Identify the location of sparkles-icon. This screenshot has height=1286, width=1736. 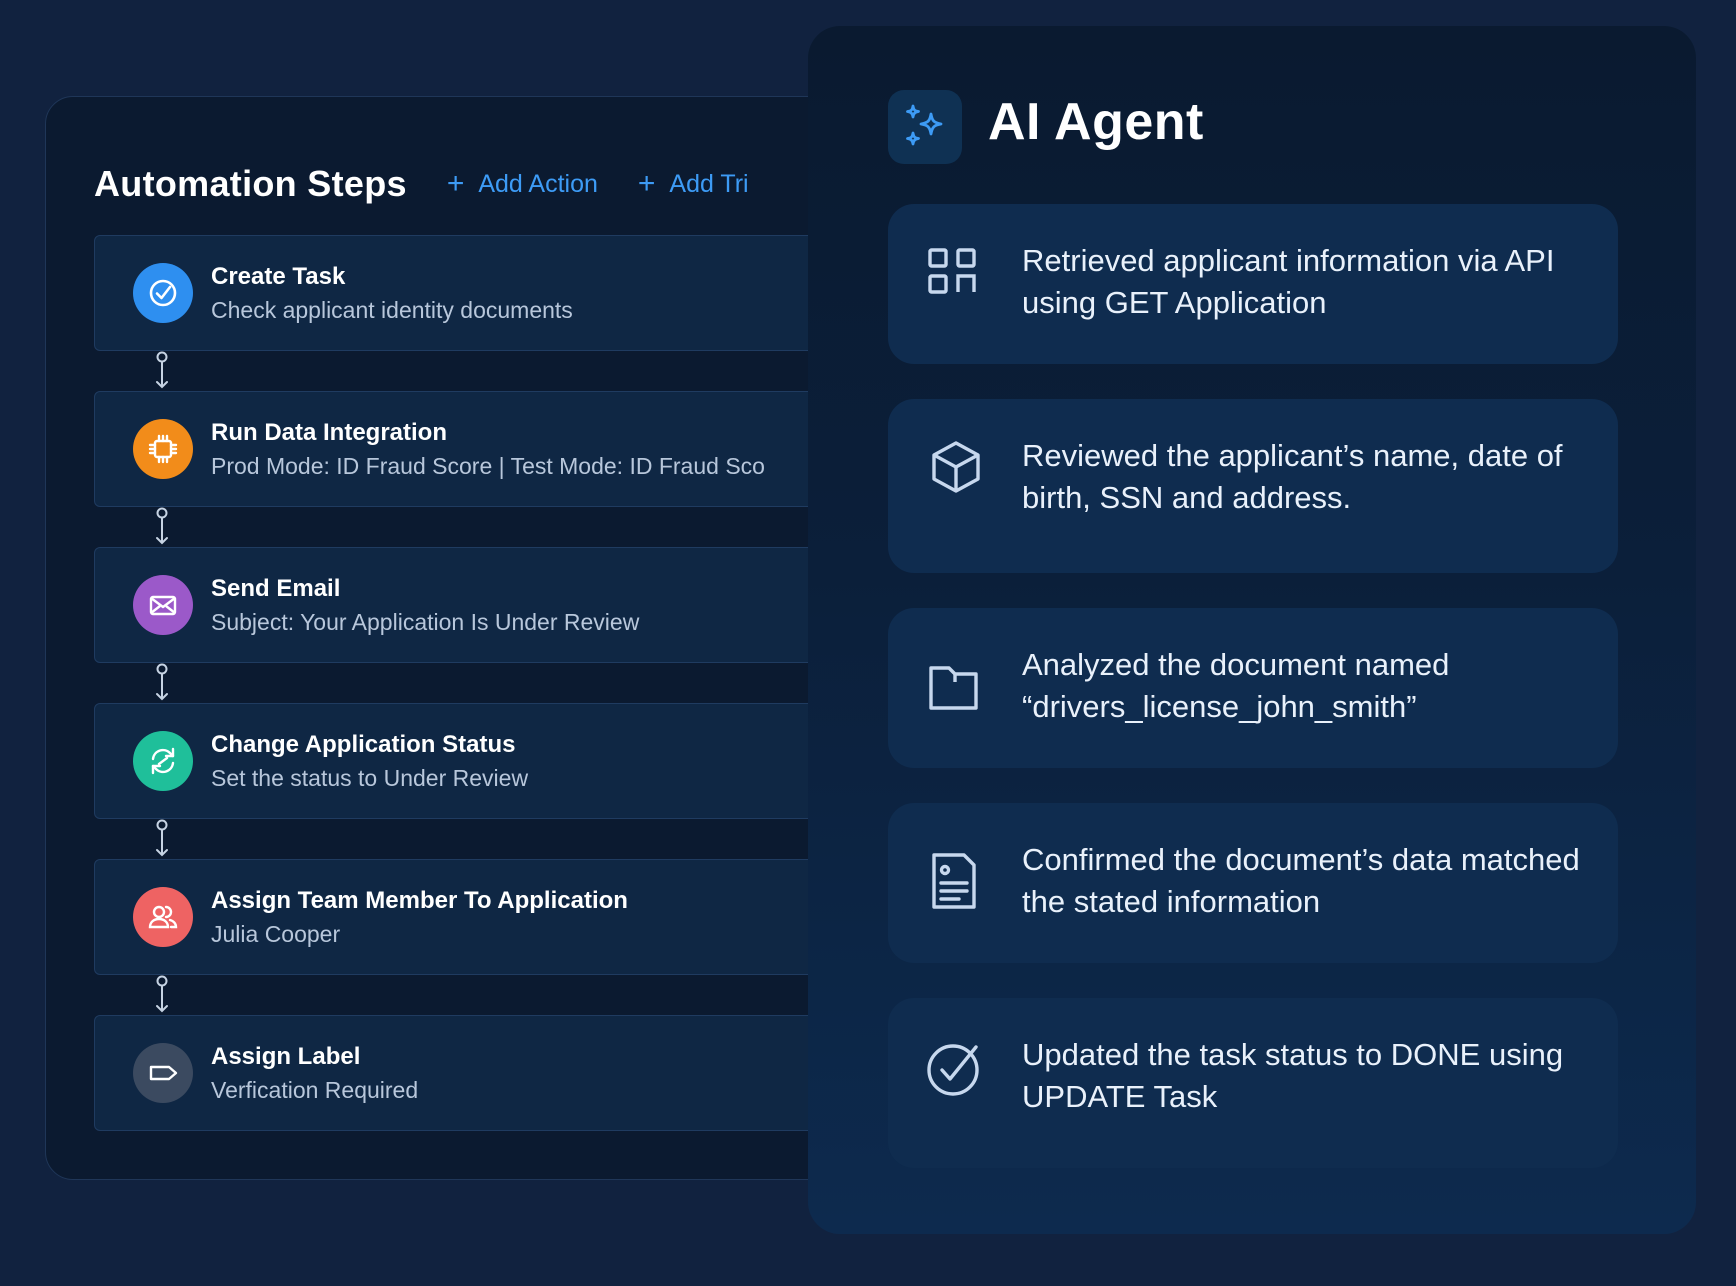
(925, 127).